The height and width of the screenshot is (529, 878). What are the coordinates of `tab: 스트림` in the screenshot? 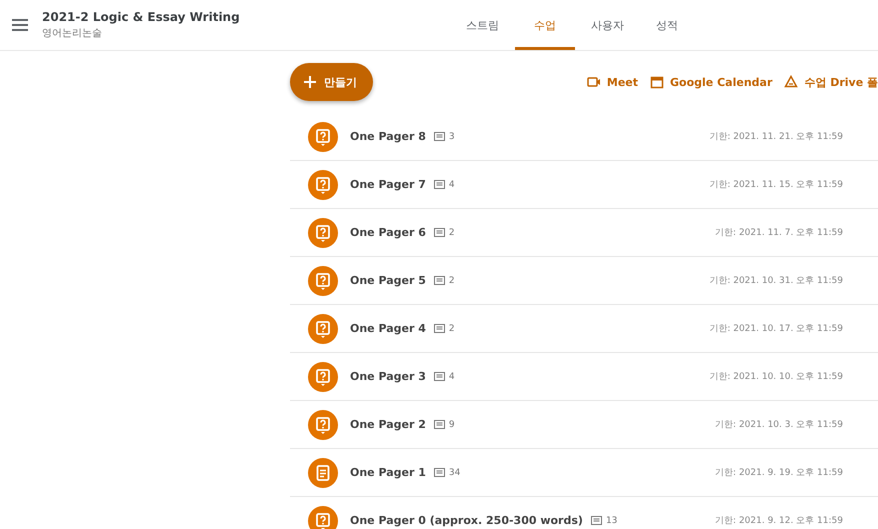 It's located at (482, 25).